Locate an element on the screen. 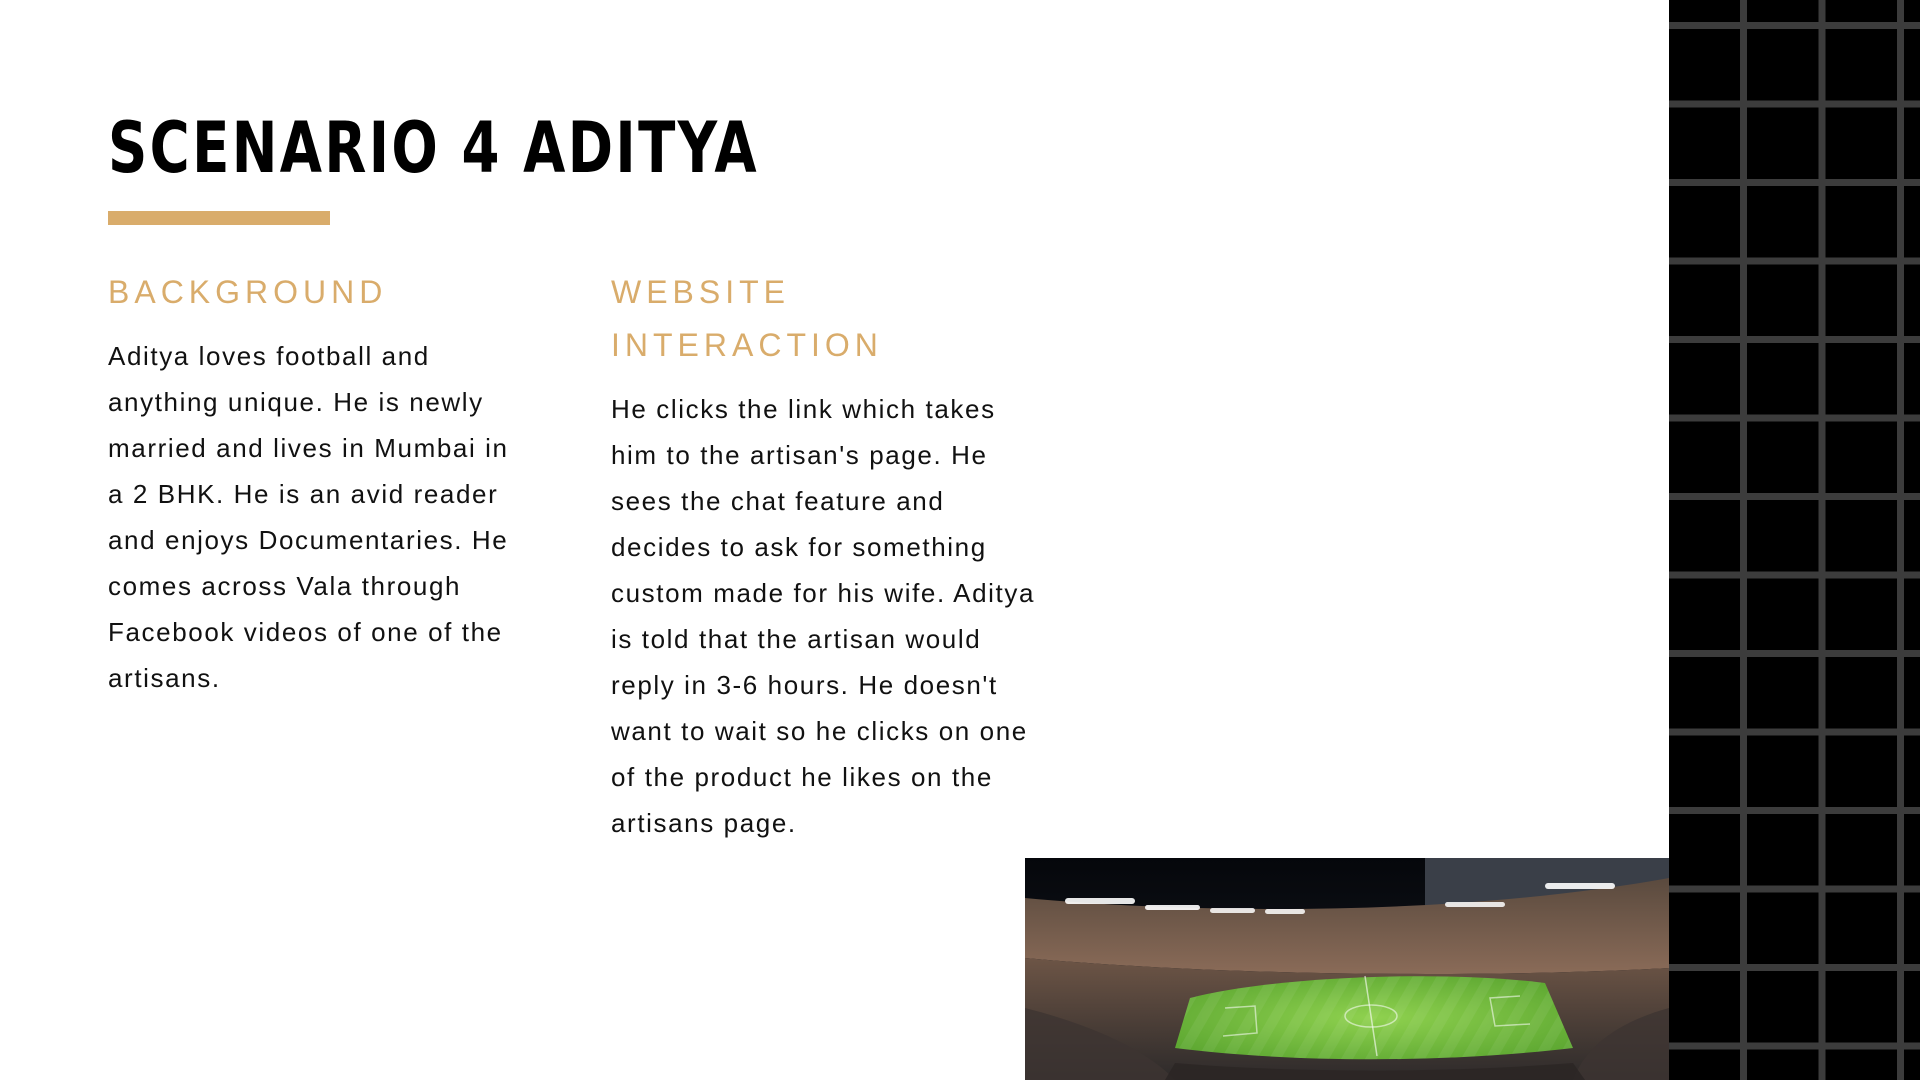 This screenshot has height=1080, width=1920. background-heading: BACKGROUND is located at coordinates (248, 292).